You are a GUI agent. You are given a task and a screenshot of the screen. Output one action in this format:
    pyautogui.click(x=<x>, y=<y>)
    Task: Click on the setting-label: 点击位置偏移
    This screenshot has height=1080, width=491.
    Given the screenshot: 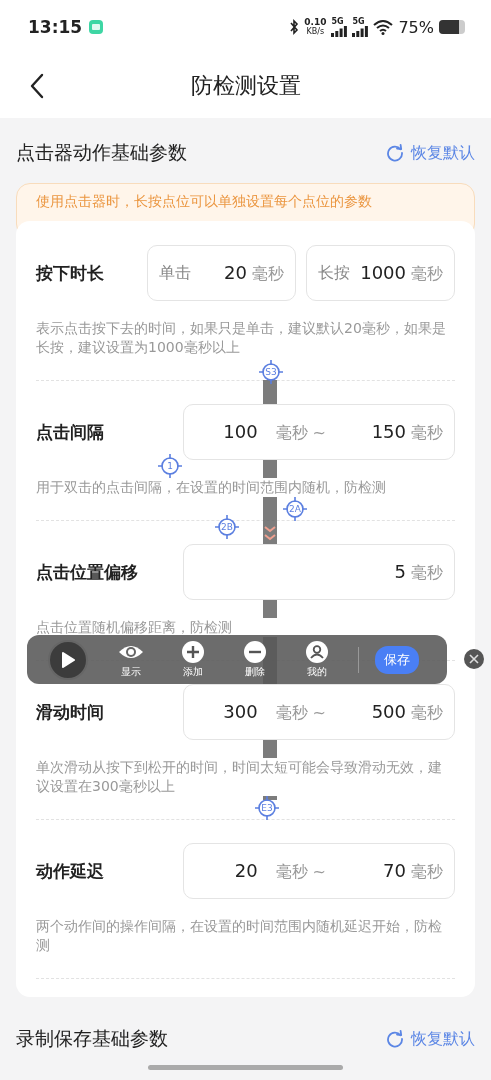 What is the action you would take?
    pyautogui.click(x=87, y=572)
    